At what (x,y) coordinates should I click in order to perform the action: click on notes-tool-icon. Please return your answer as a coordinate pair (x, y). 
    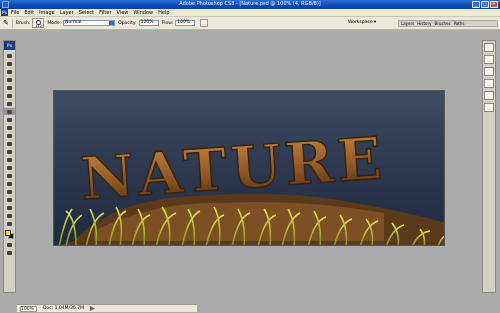
    Looking at the image, I should click on (9, 199).